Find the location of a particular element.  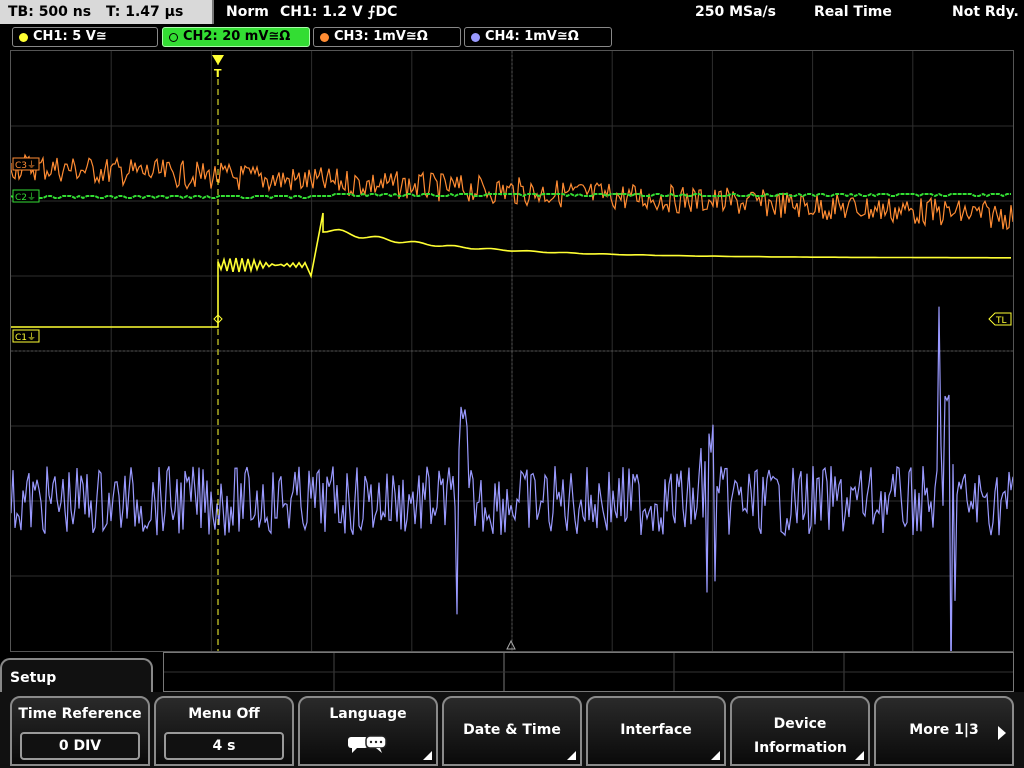

ch1-waveform is located at coordinates (511, 270).